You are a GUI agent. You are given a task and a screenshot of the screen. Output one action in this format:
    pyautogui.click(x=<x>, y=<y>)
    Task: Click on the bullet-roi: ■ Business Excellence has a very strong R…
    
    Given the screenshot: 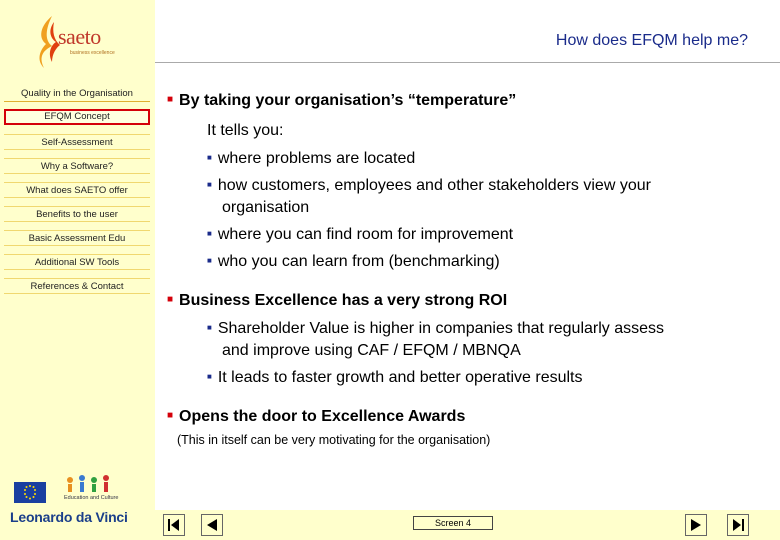 What is the action you would take?
    pyautogui.click(x=337, y=301)
    